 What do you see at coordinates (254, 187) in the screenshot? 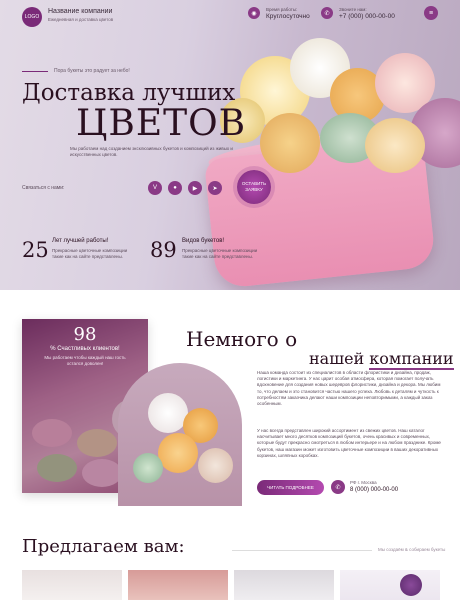
I see `cta-button: ОСТАВИТЬ ЗАЯВКУ` at bounding box center [254, 187].